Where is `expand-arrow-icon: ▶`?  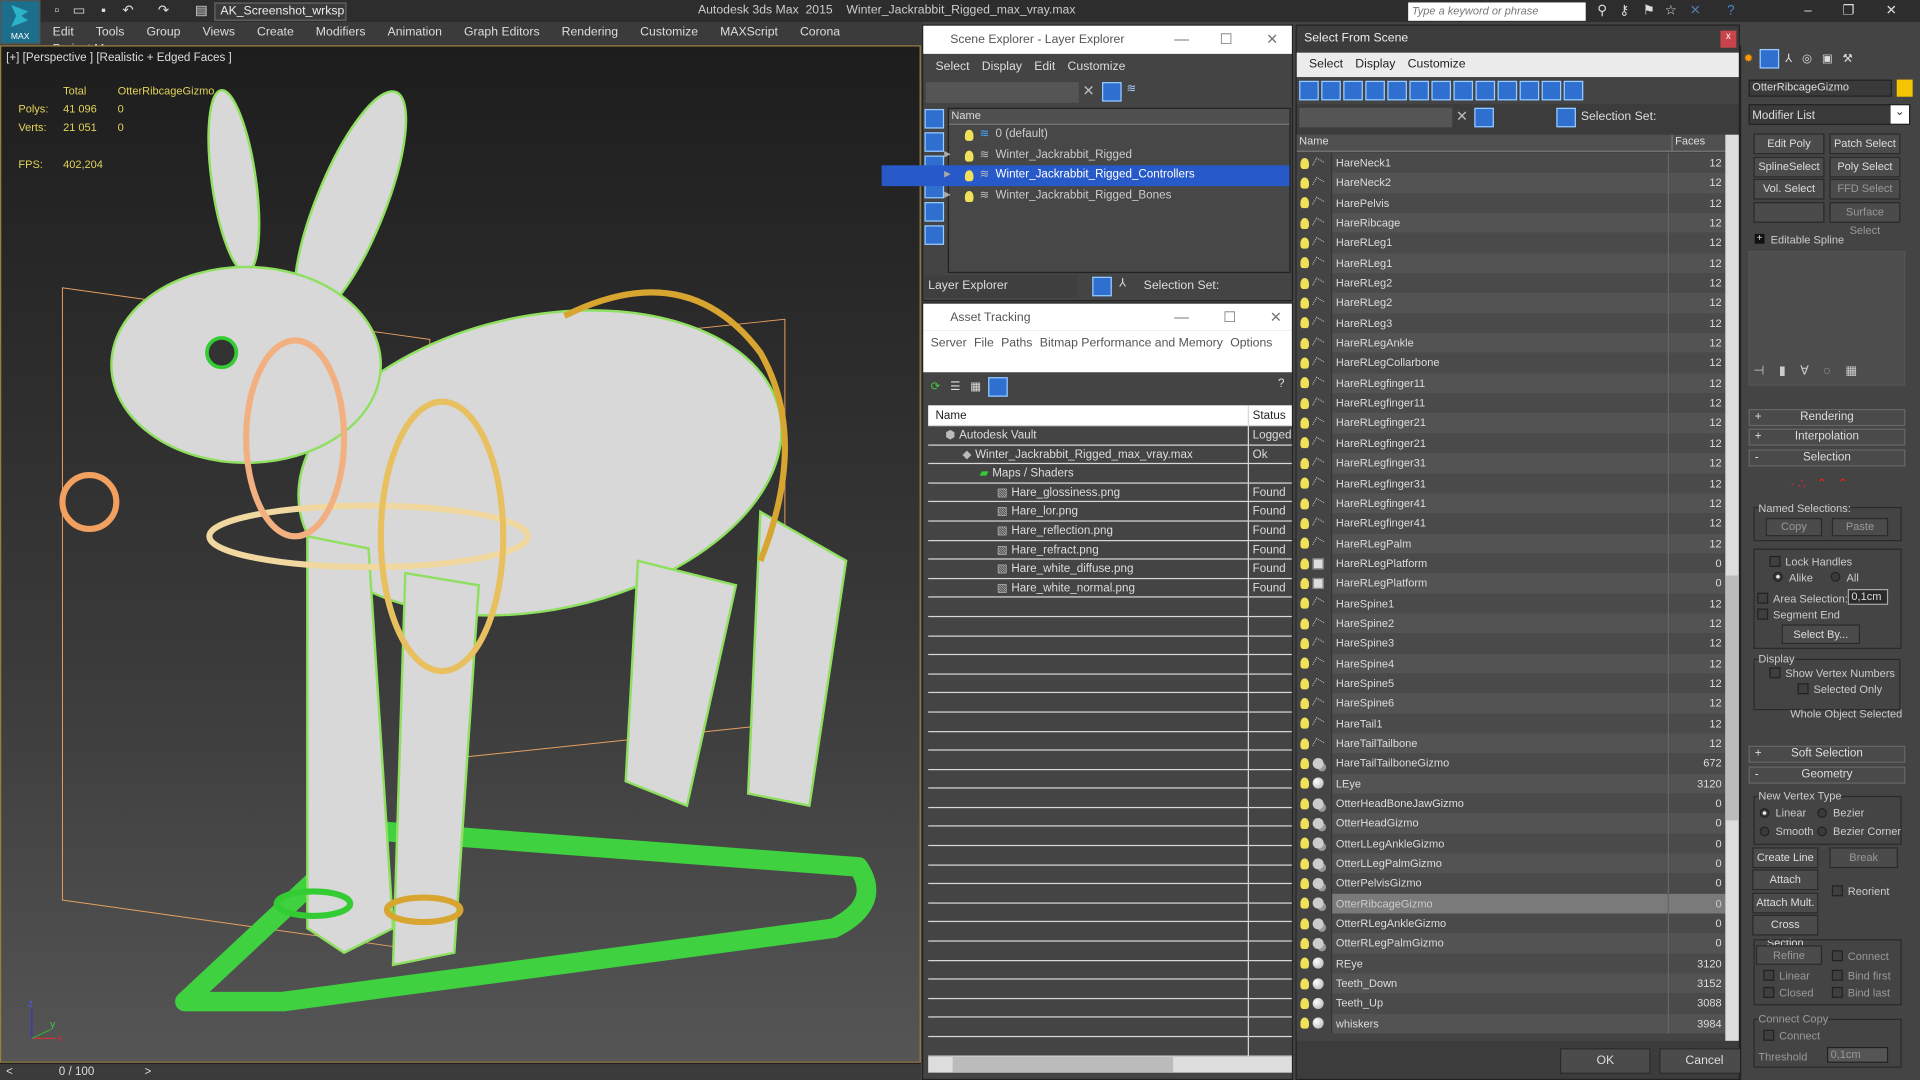
expand-arrow-icon: ▶ is located at coordinates (947, 196).